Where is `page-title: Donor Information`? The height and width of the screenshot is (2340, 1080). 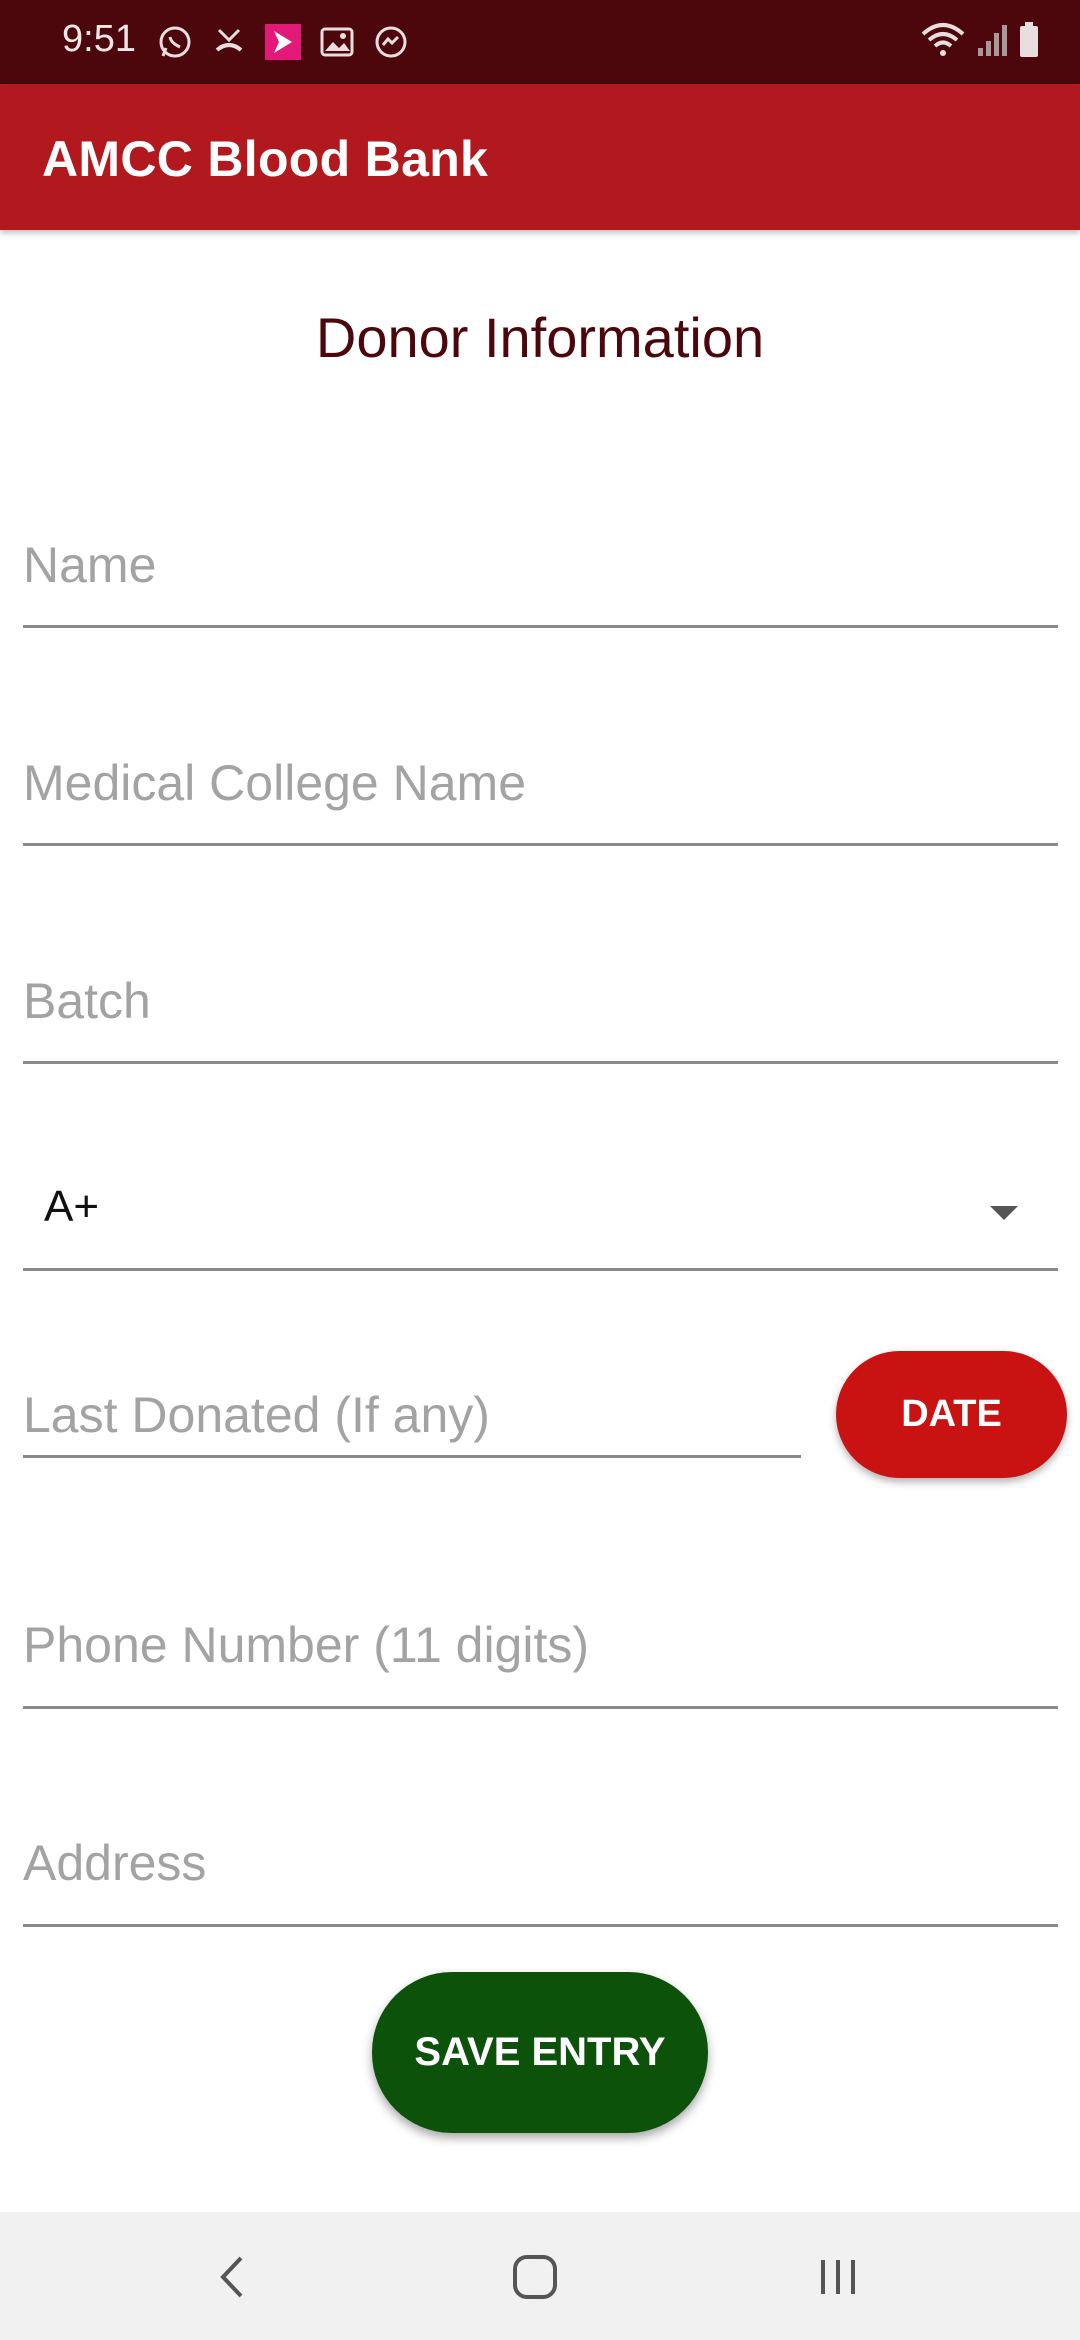
page-title: Donor Information is located at coordinates (540, 337).